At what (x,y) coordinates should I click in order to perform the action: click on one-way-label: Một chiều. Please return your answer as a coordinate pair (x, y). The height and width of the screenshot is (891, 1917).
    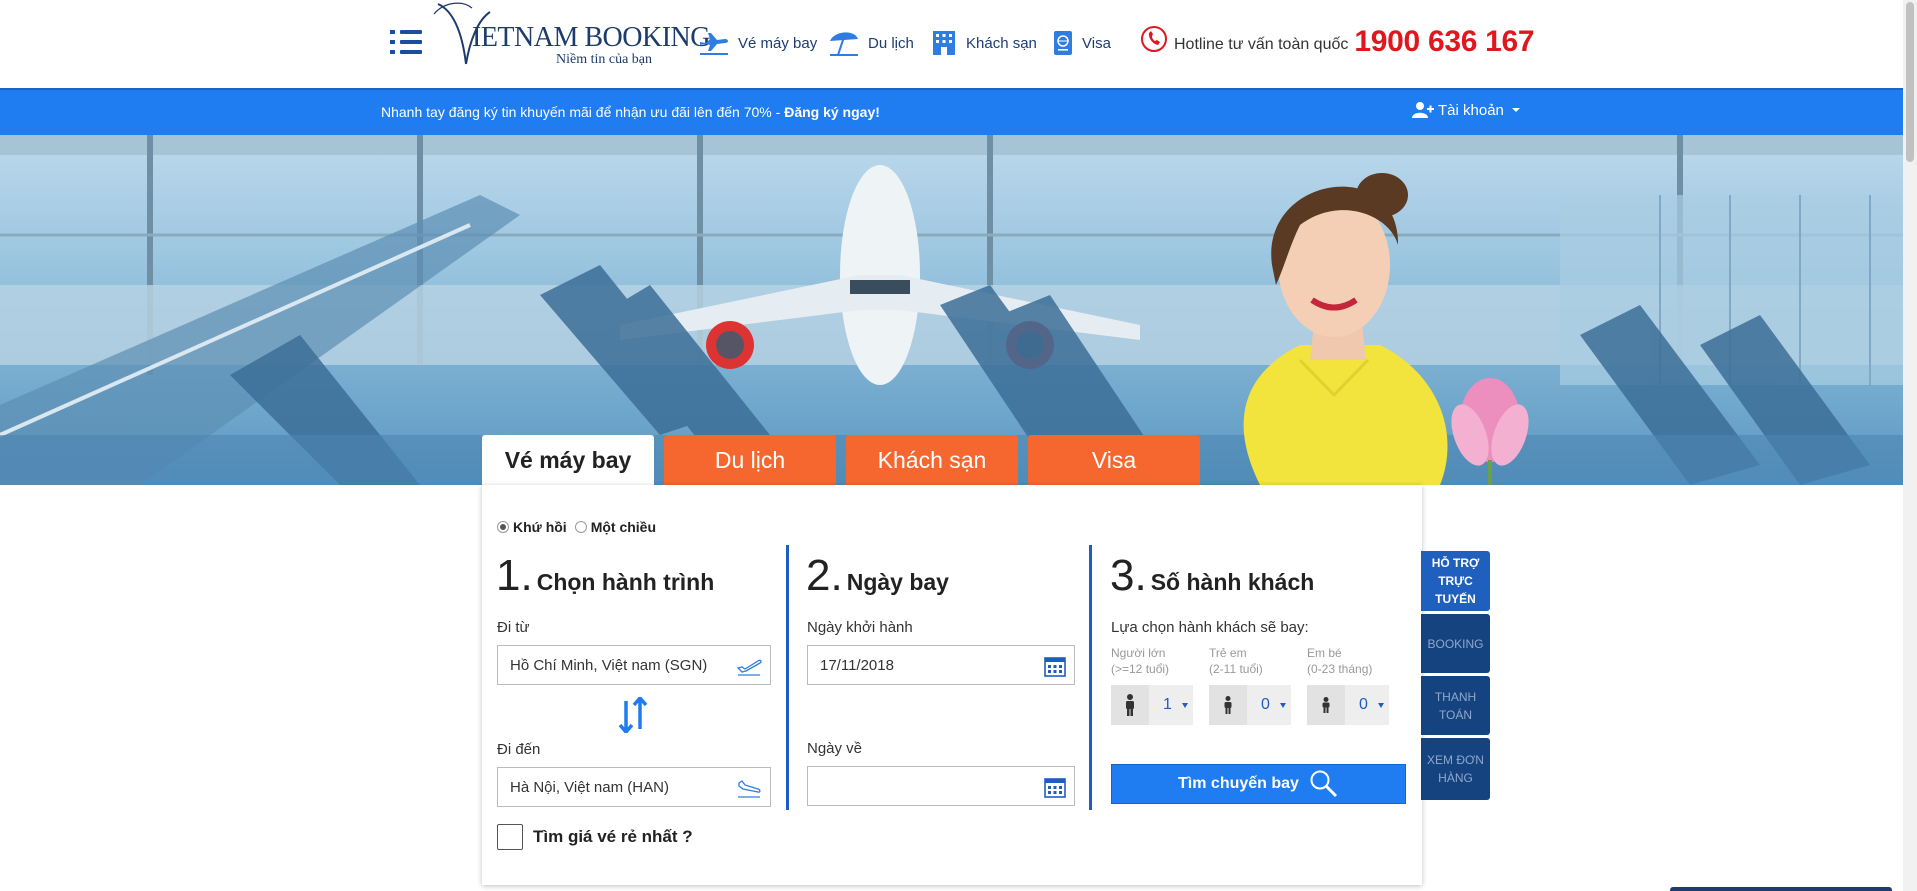
    Looking at the image, I should click on (623, 527).